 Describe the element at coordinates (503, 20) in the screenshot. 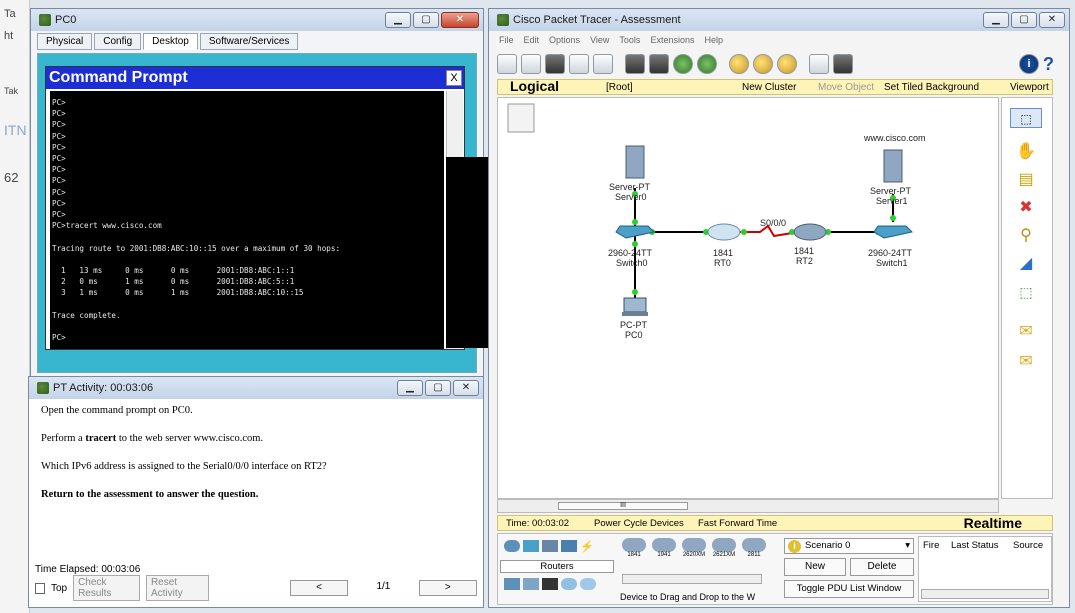

I see `packet-tracer-icon` at that location.